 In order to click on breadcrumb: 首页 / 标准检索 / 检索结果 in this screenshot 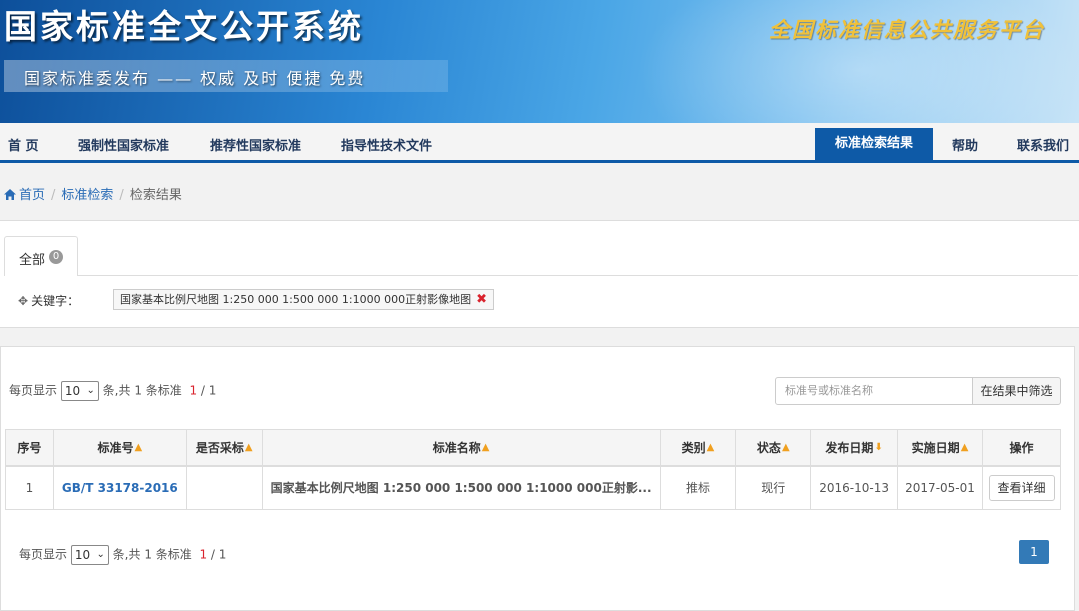, I will do `click(93, 193)`.